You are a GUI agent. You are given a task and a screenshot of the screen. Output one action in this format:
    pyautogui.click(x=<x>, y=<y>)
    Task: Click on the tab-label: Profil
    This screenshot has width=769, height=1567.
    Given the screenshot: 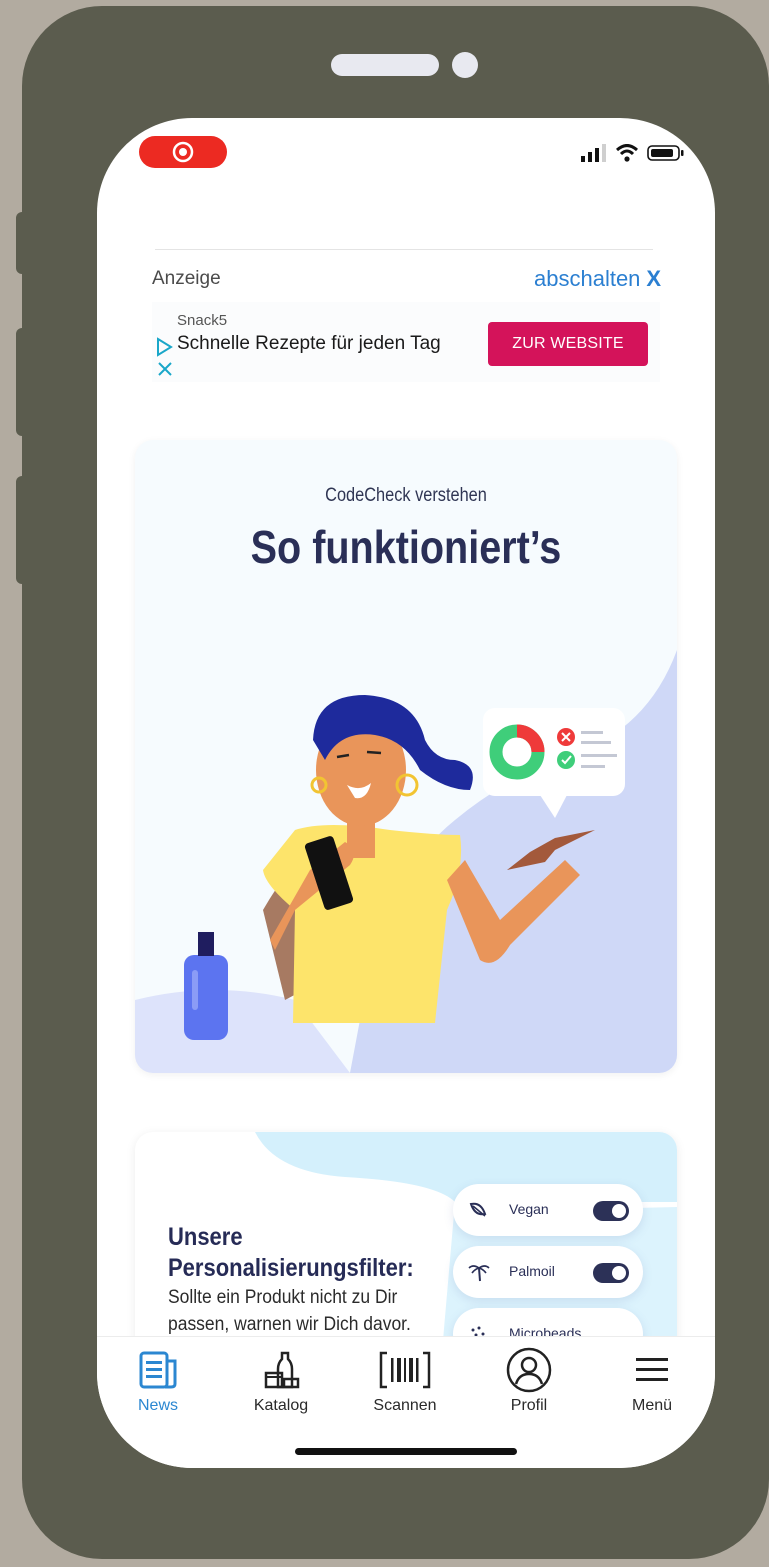 What is the action you would take?
    pyautogui.click(x=529, y=1405)
    